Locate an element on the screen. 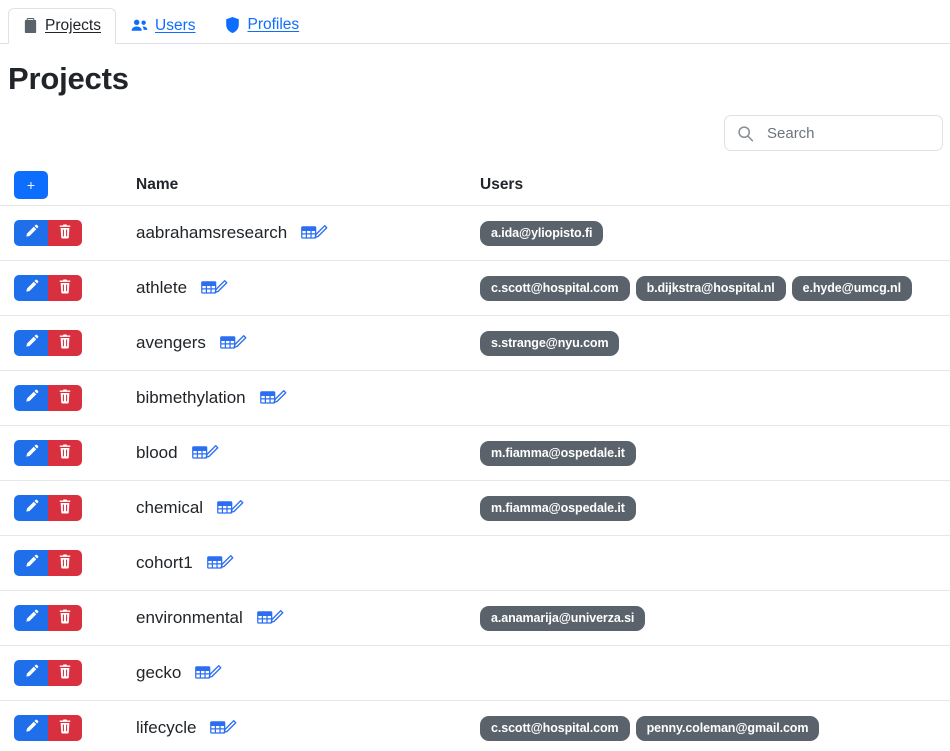 Image resolution: width=950 pixels, height=751 pixels. tab-bar: Projects Users Profiles is located at coordinates (475, 22).